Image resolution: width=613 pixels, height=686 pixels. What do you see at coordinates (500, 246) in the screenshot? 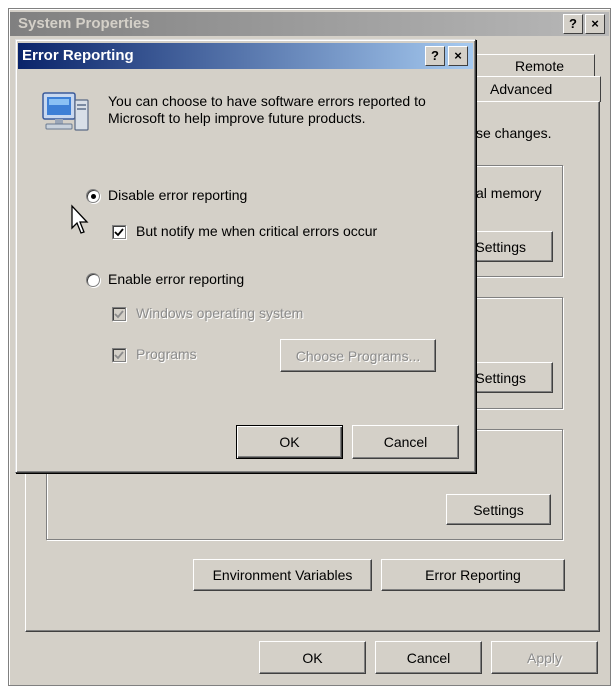
I see `performance-settings-label: Settings` at bounding box center [500, 246].